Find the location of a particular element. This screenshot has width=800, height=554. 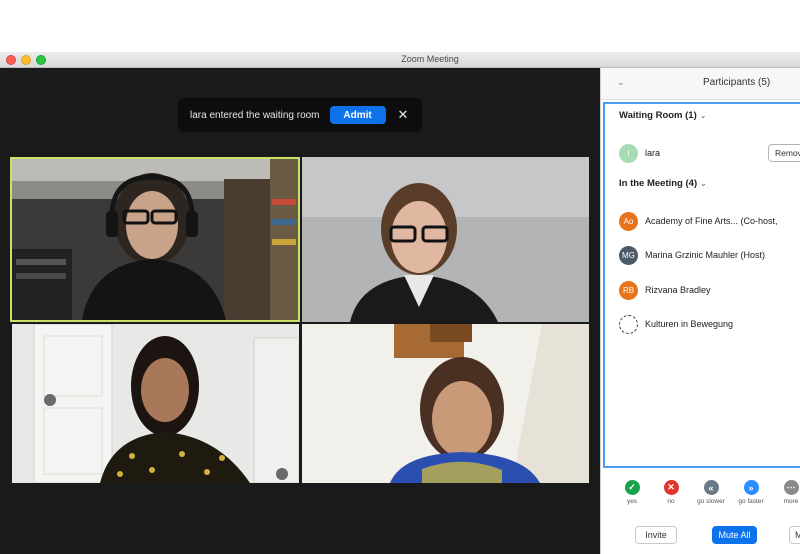

reaction-go-slower: « go slower is located at coordinates (711, 492).